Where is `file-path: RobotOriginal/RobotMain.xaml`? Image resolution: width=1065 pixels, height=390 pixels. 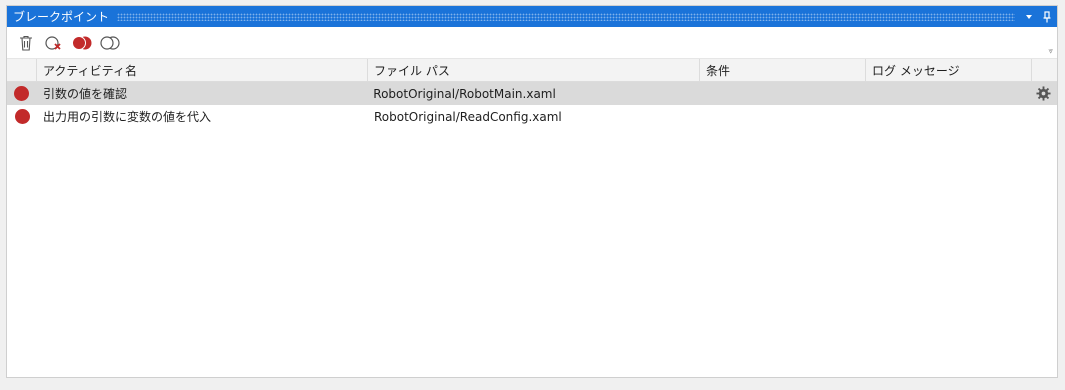
file-path: RobotOriginal/RobotMain.xaml is located at coordinates (464, 93).